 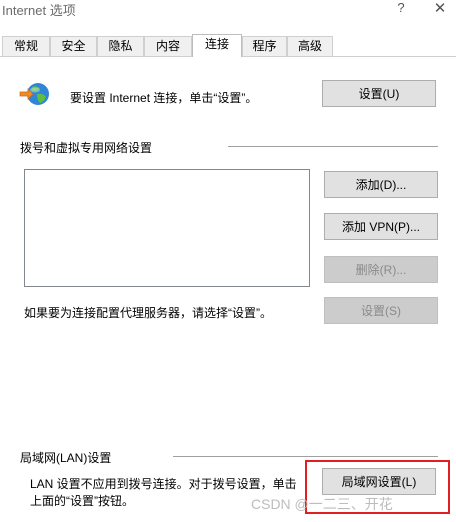 What do you see at coordinates (310, 46) in the screenshot?
I see `tab-advanced: 高级` at bounding box center [310, 46].